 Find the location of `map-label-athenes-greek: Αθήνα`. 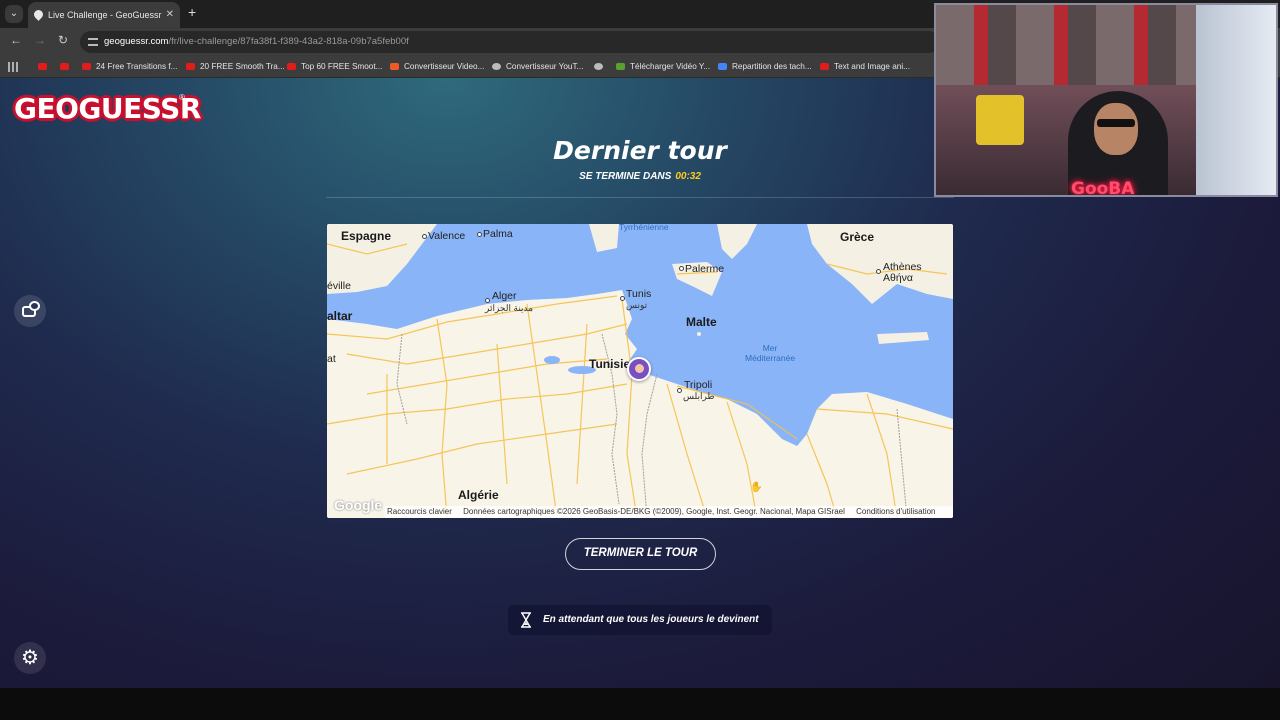

map-label-athenes-greek: Αθήνα is located at coordinates (898, 278).